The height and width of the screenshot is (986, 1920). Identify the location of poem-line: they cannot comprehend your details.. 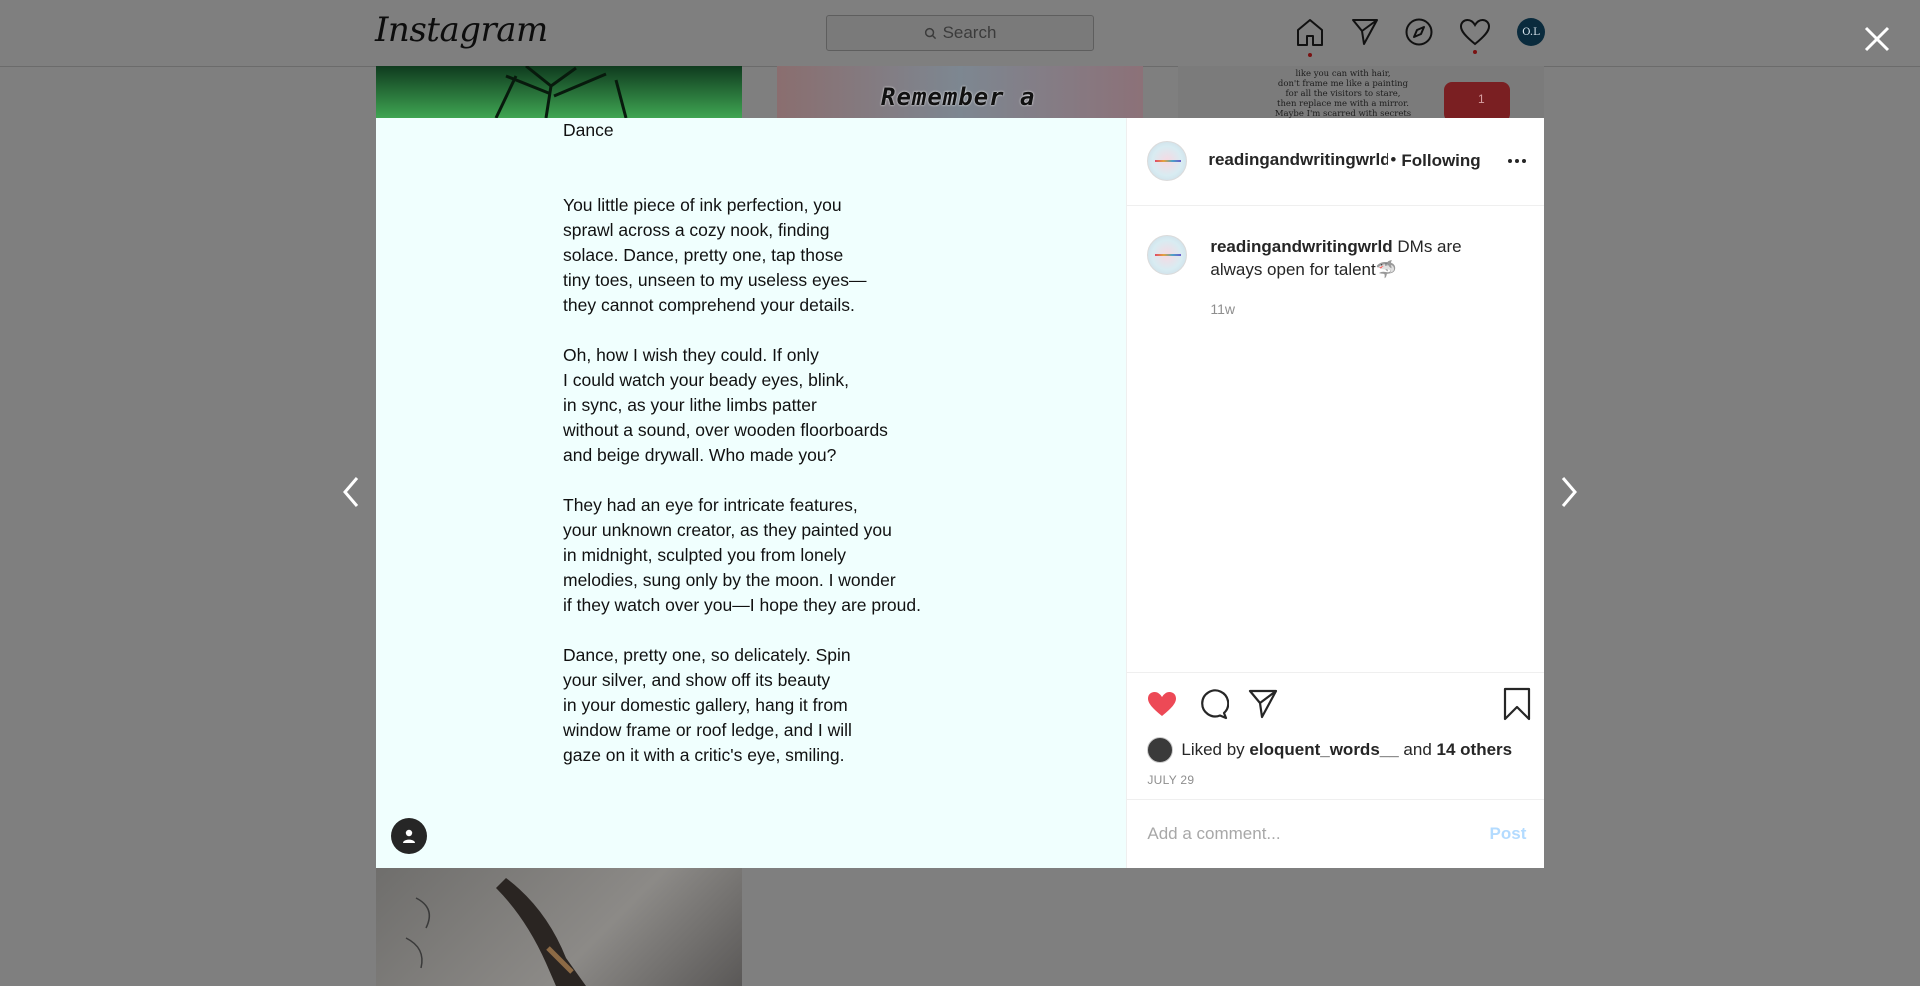
(709, 305).